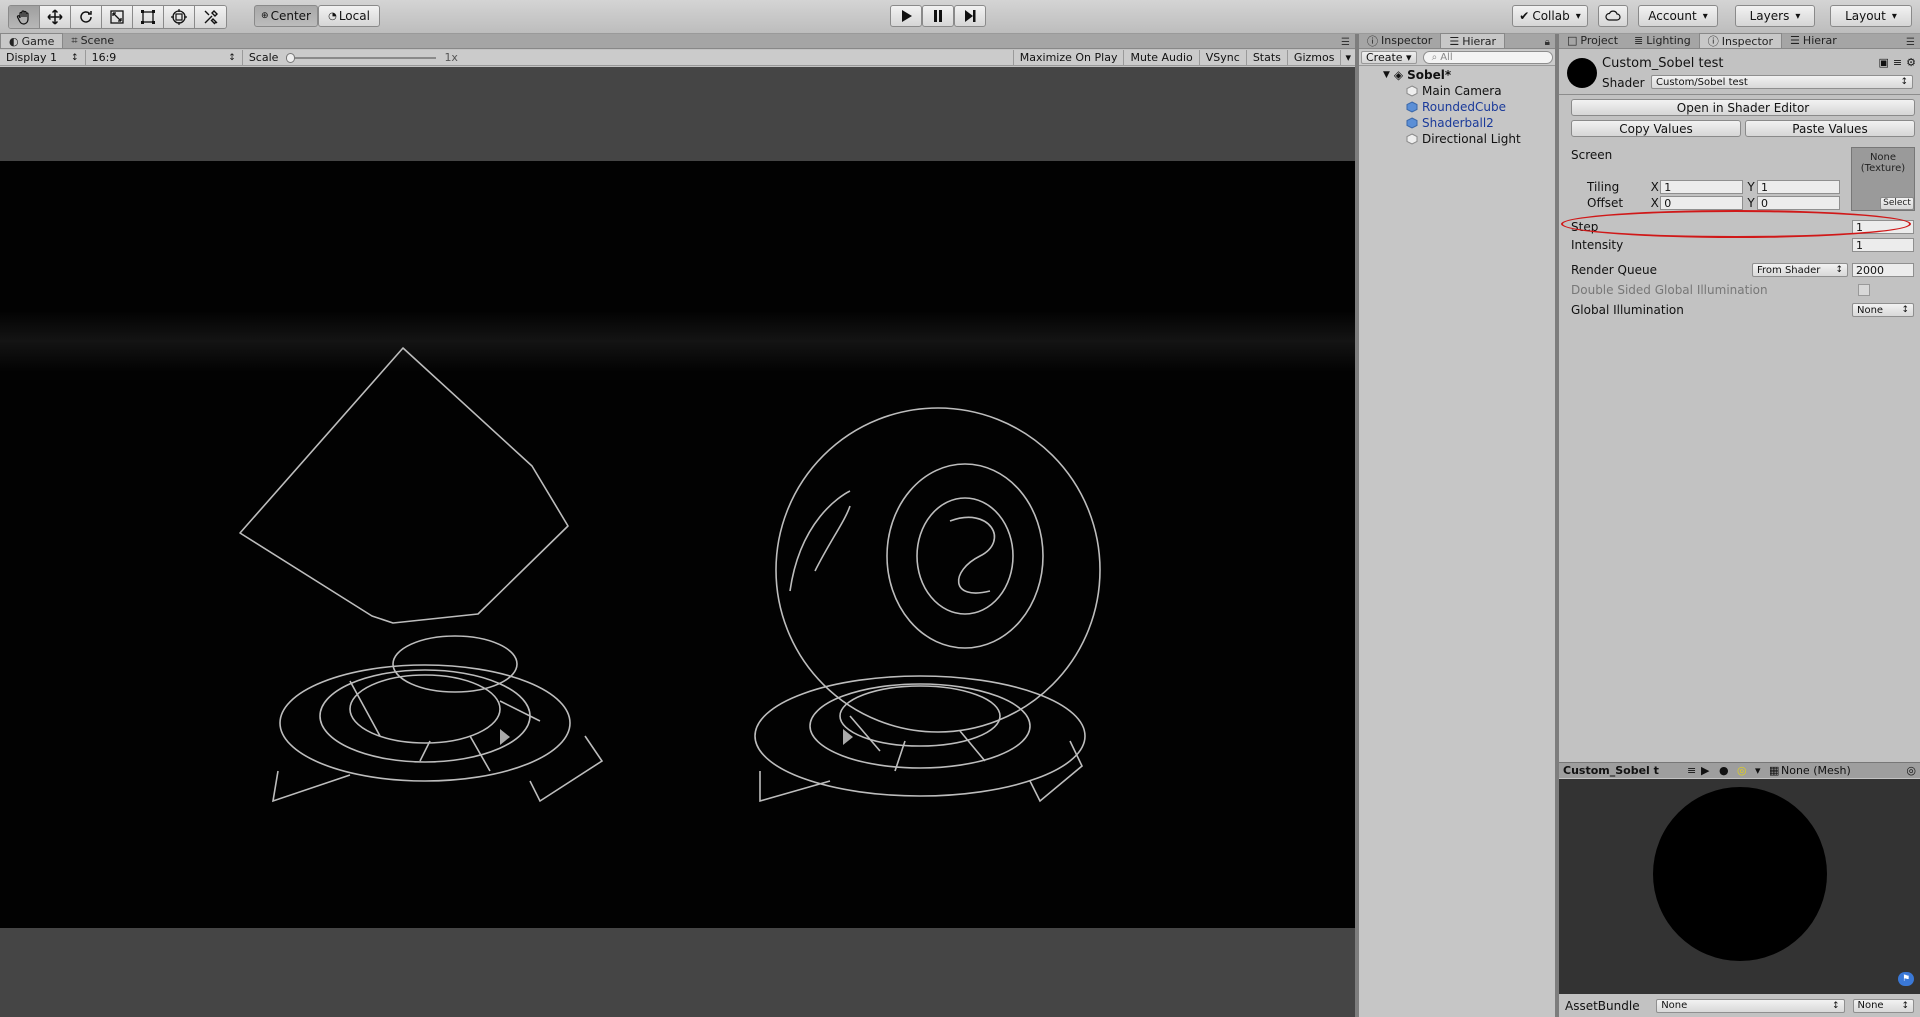  I want to click on preview-mesh-field: None (Mesh), so click(1825, 770).